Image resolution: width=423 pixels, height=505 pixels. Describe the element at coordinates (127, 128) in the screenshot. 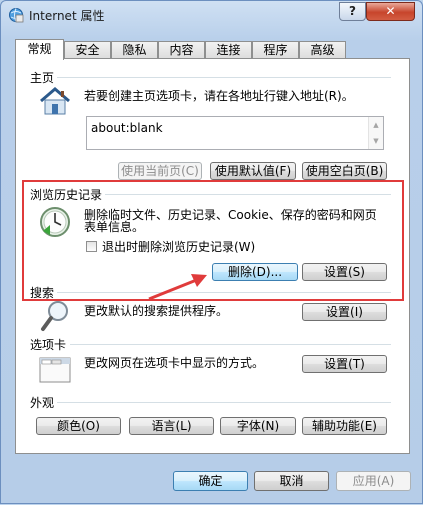

I see `homepage-address-value: about:blank` at that location.